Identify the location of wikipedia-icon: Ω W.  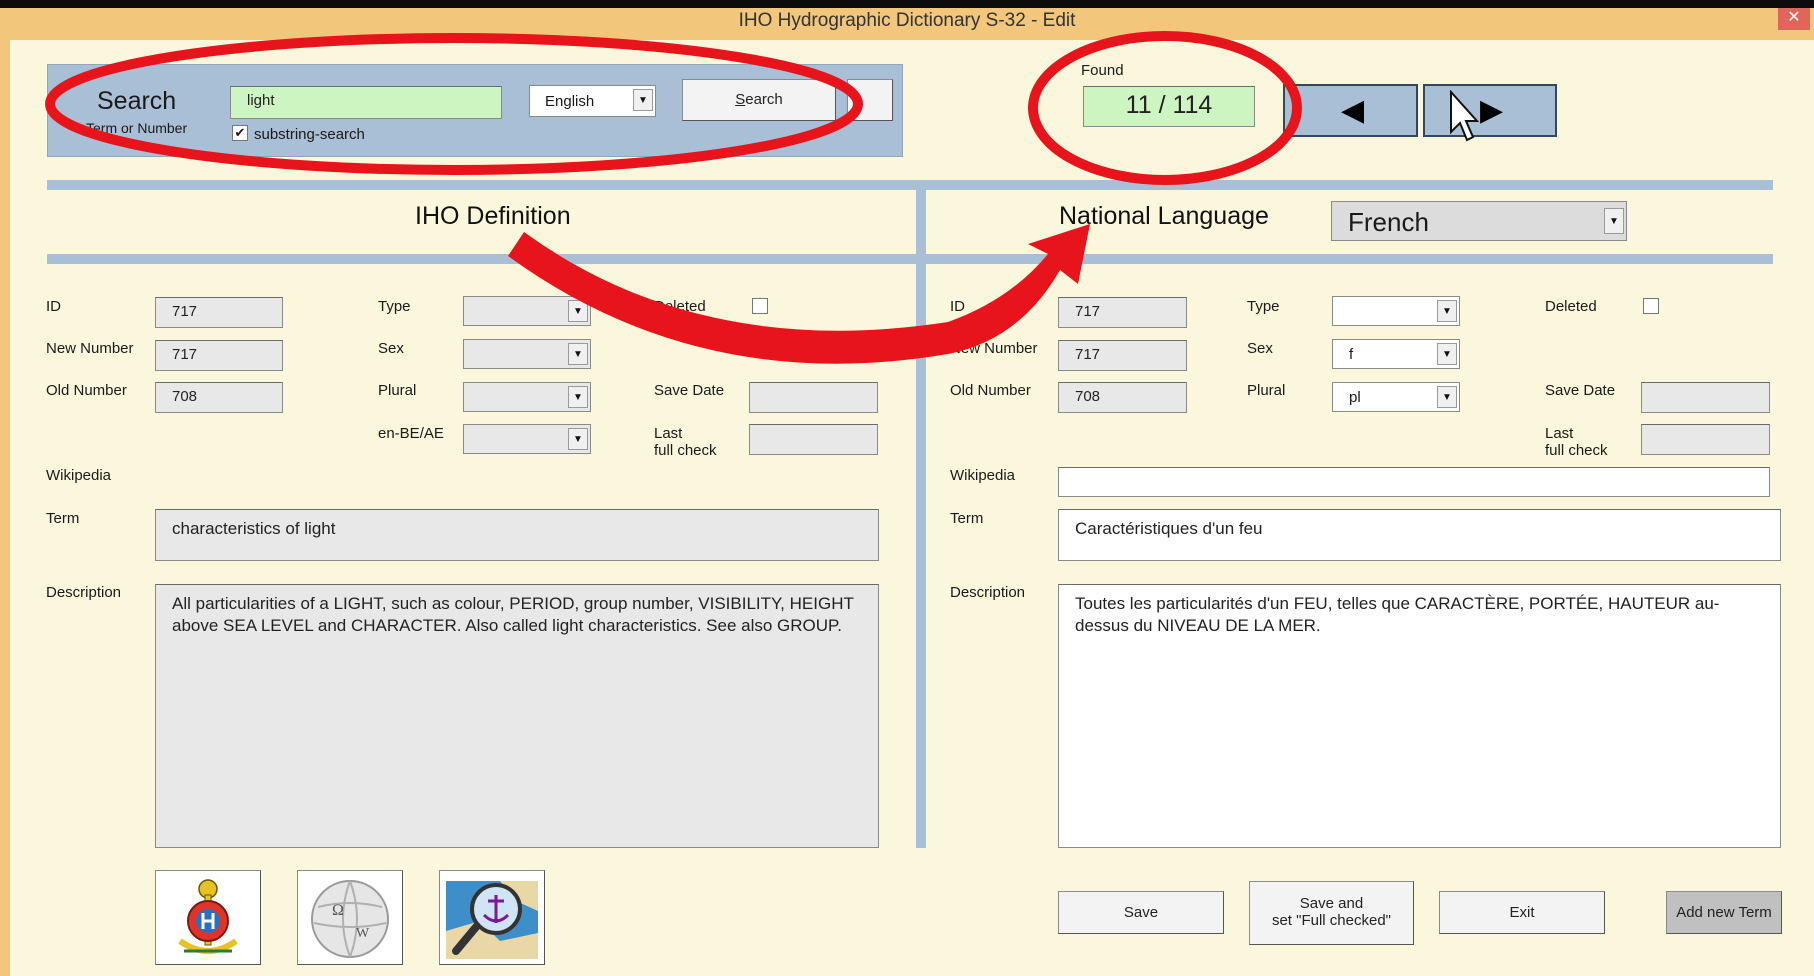
(350, 919).